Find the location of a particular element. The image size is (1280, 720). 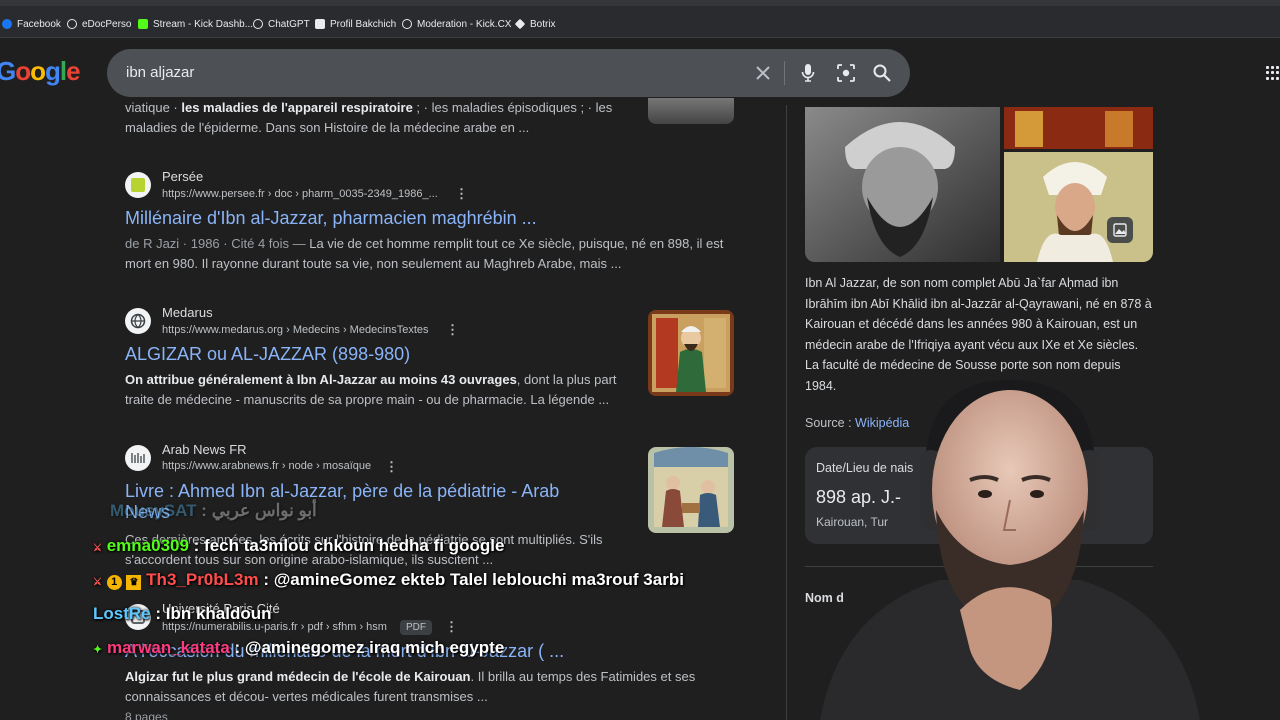

chatgpt-icon is located at coordinates (258, 24).